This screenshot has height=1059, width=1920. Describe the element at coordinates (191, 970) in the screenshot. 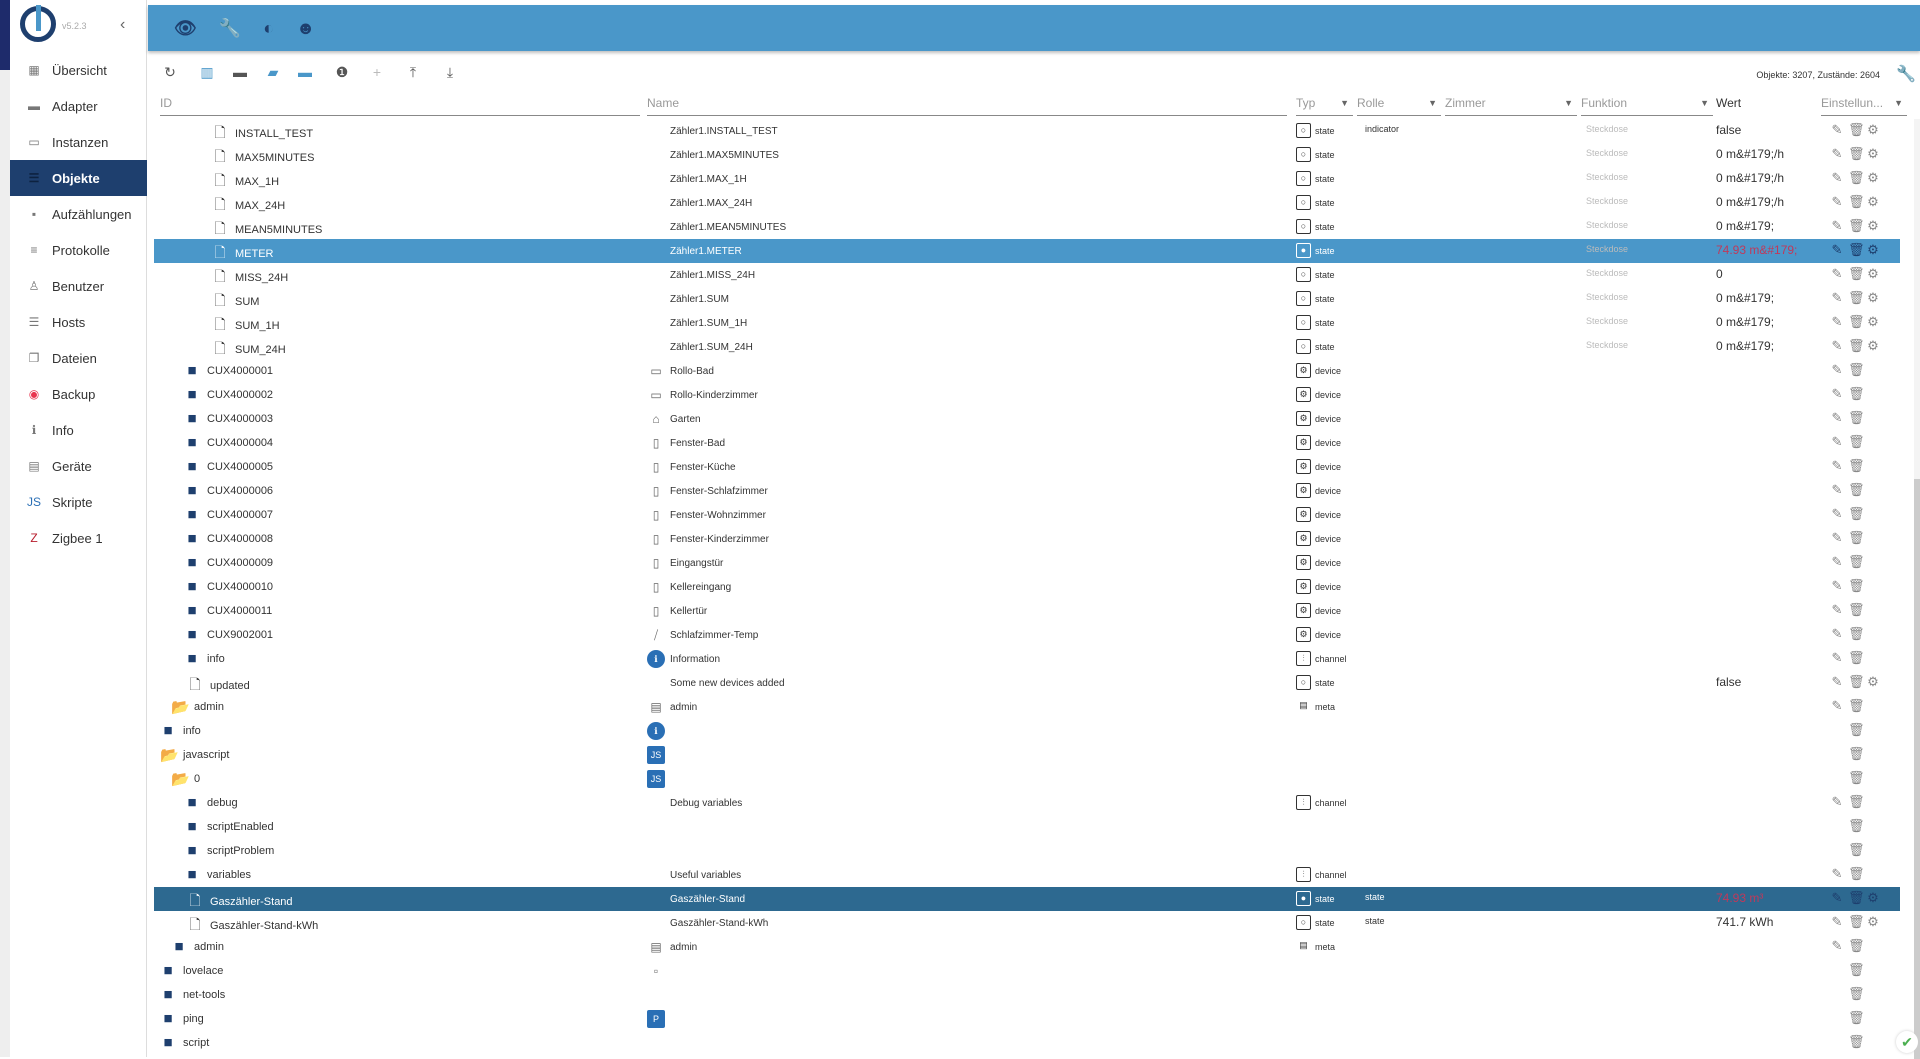

I see `id-cell: ■ lovelace` at that location.